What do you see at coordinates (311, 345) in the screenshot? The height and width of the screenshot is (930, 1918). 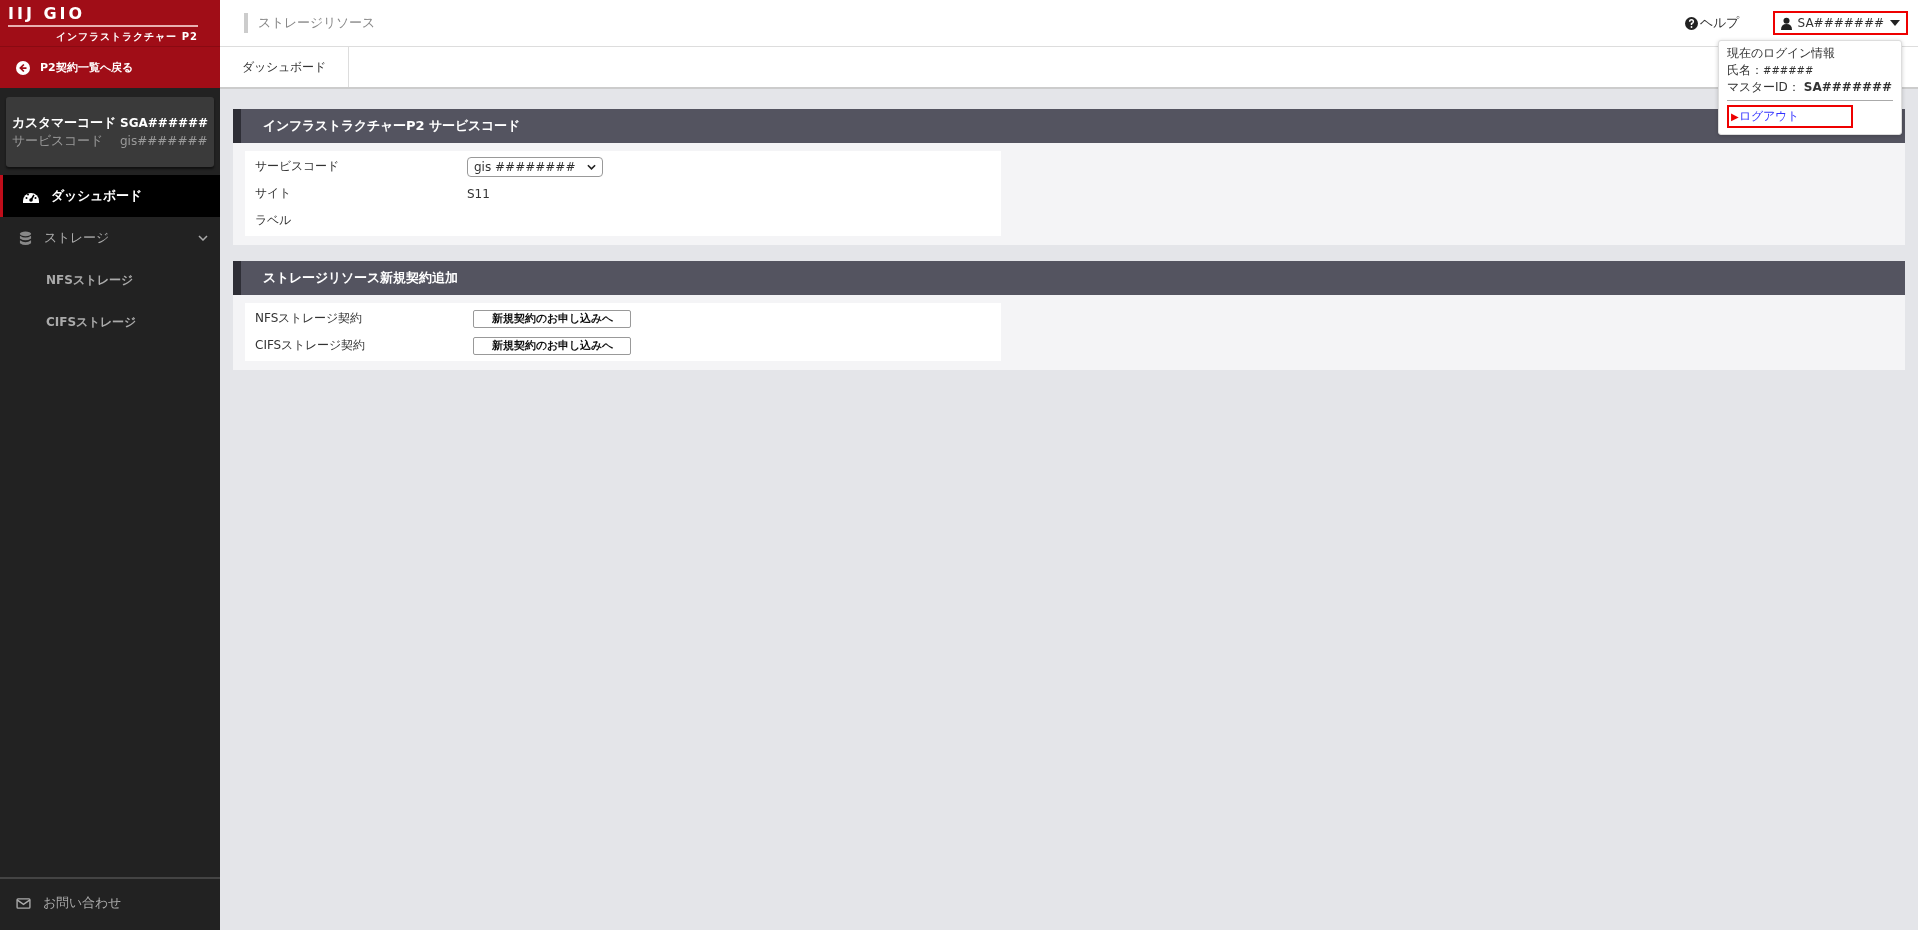 I see `field-label: CIFSストレージ契約` at bounding box center [311, 345].